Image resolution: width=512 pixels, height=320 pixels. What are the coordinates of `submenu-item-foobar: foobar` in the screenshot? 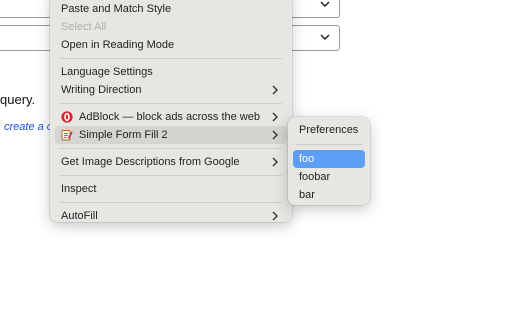 It's located at (329, 177).